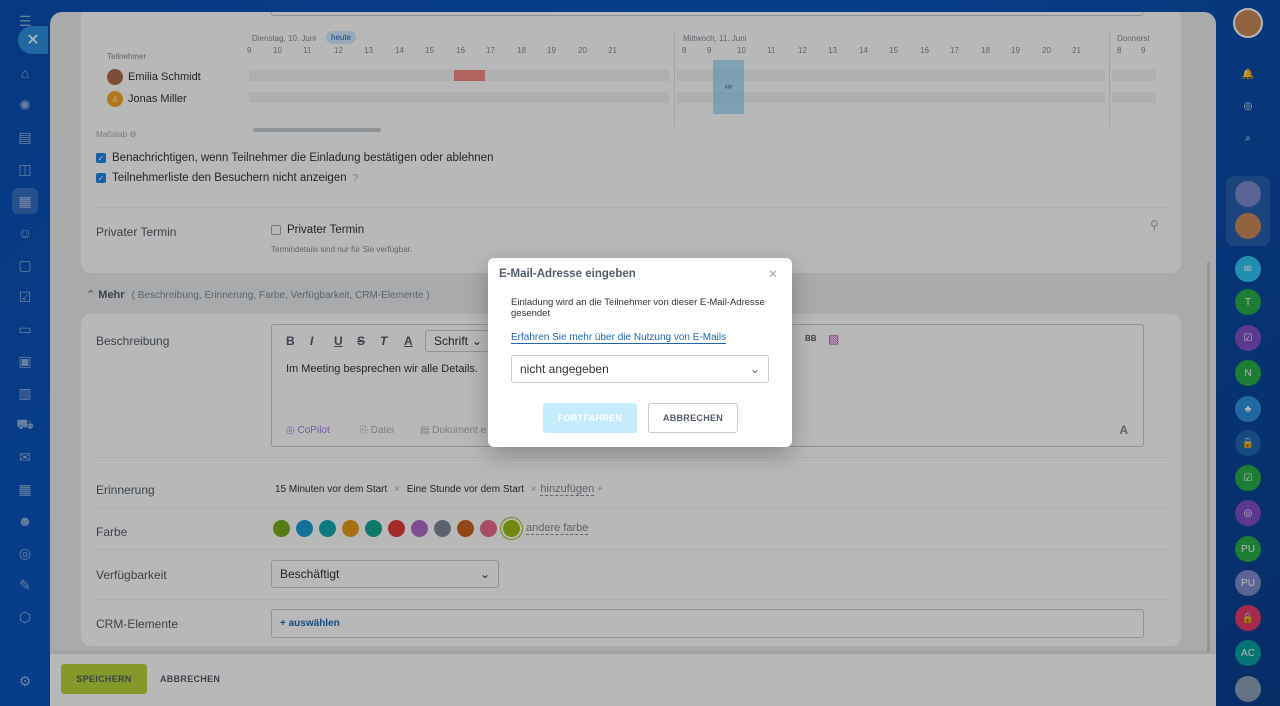 The height and width of the screenshot is (706, 1280). What do you see at coordinates (567, 274) in the screenshot?
I see `dialog-title: E-Mail-Adresse eingeben` at bounding box center [567, 274].